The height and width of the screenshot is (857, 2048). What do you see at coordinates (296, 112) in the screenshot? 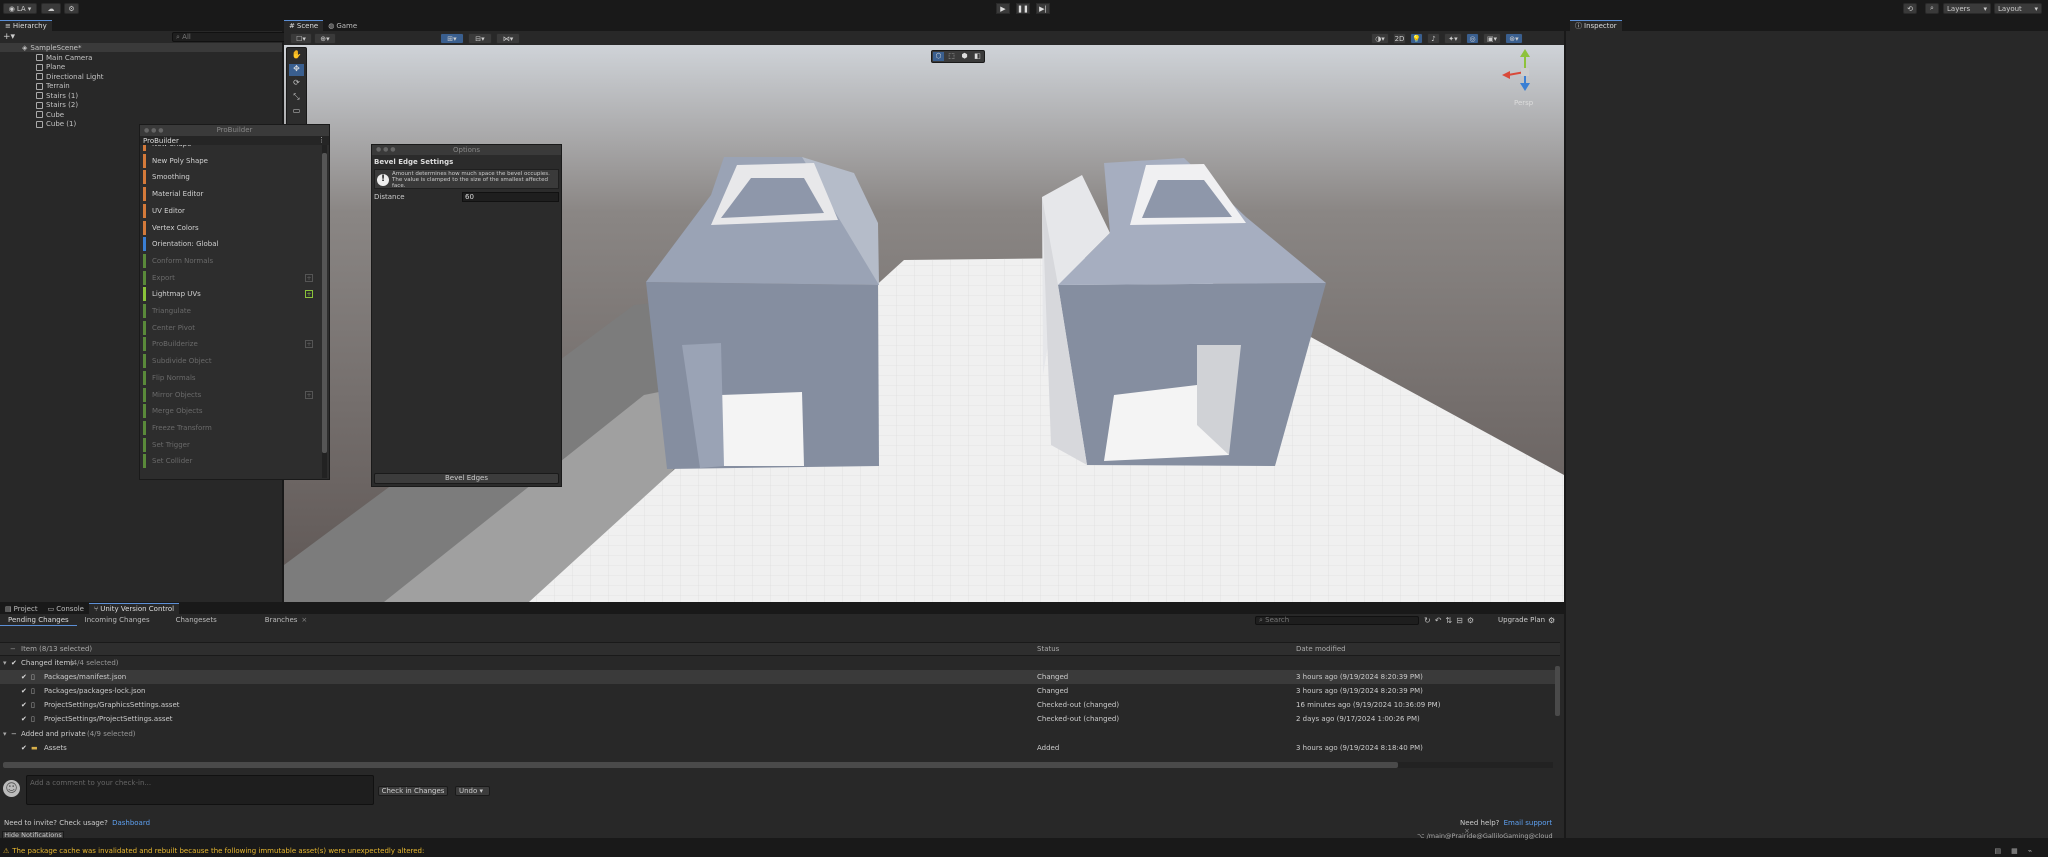
I see `rect-tool-icon: ▭` at bounding box center [296, 112].